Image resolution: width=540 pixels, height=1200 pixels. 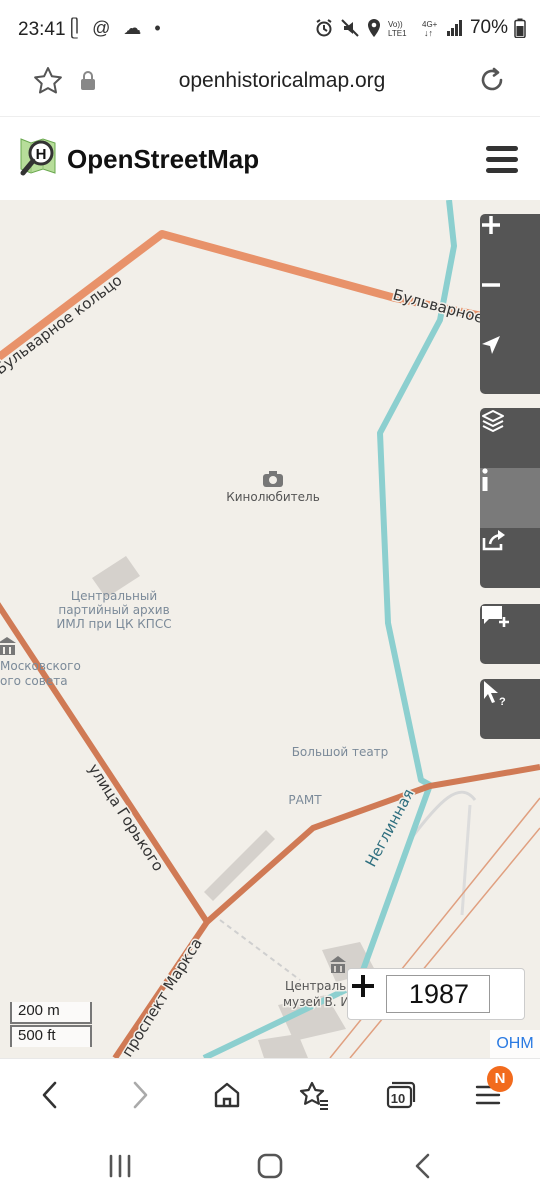 What do you see at coordinates (63, 324) in the screenshot?
I see `street-label: Бульварное кольцо` at bounding box center [63, 324].